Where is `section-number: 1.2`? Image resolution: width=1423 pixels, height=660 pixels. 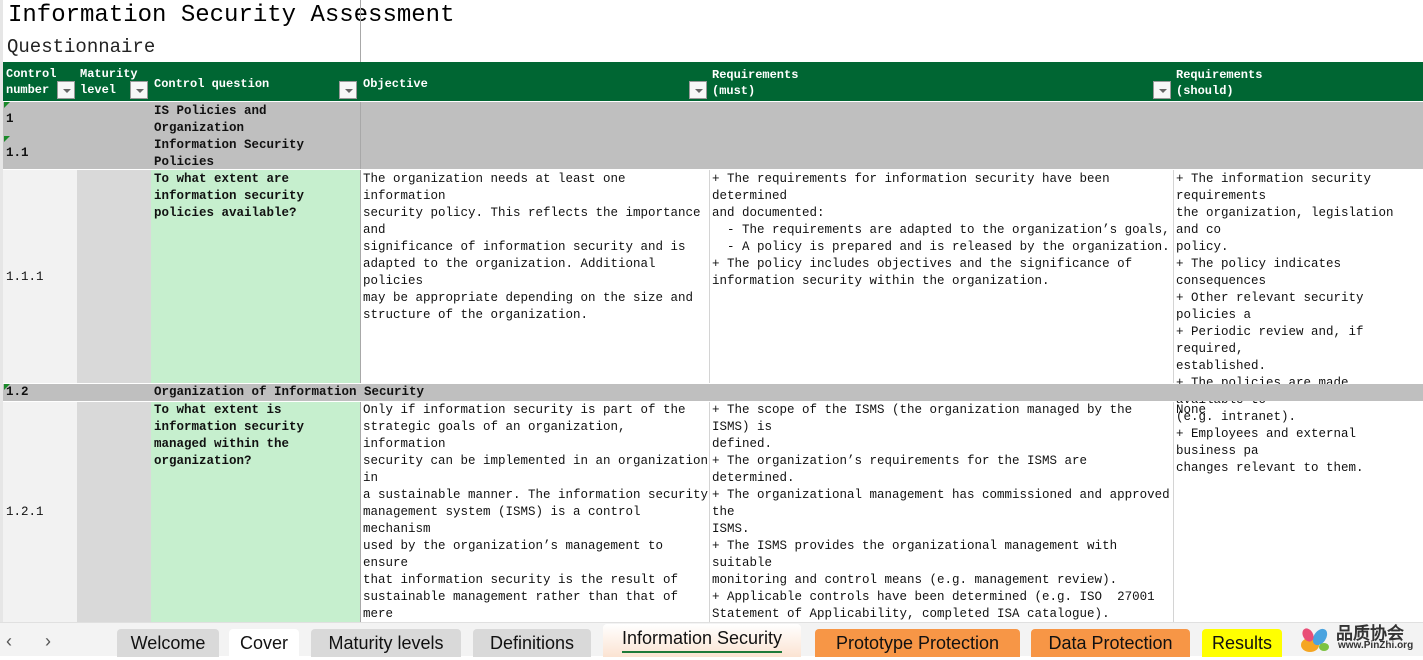
section-number: 1.2 is located at coordinates (17, 392).